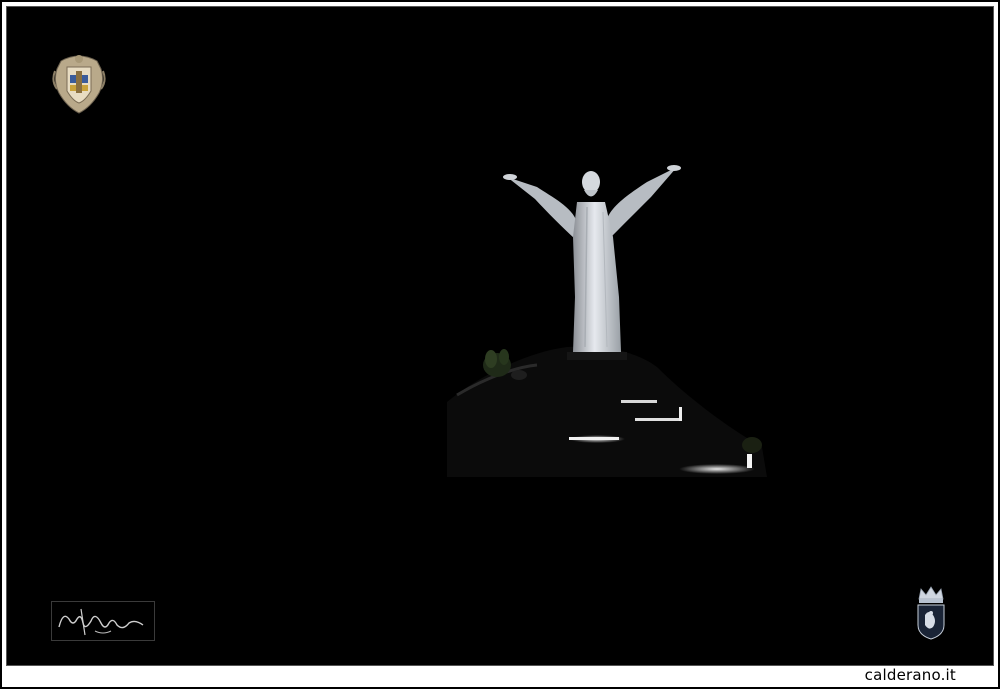 The image size is (1000, 689). Describe the element at coordinates (497, 363) in the screenshot. I see `bush-left` at that location.